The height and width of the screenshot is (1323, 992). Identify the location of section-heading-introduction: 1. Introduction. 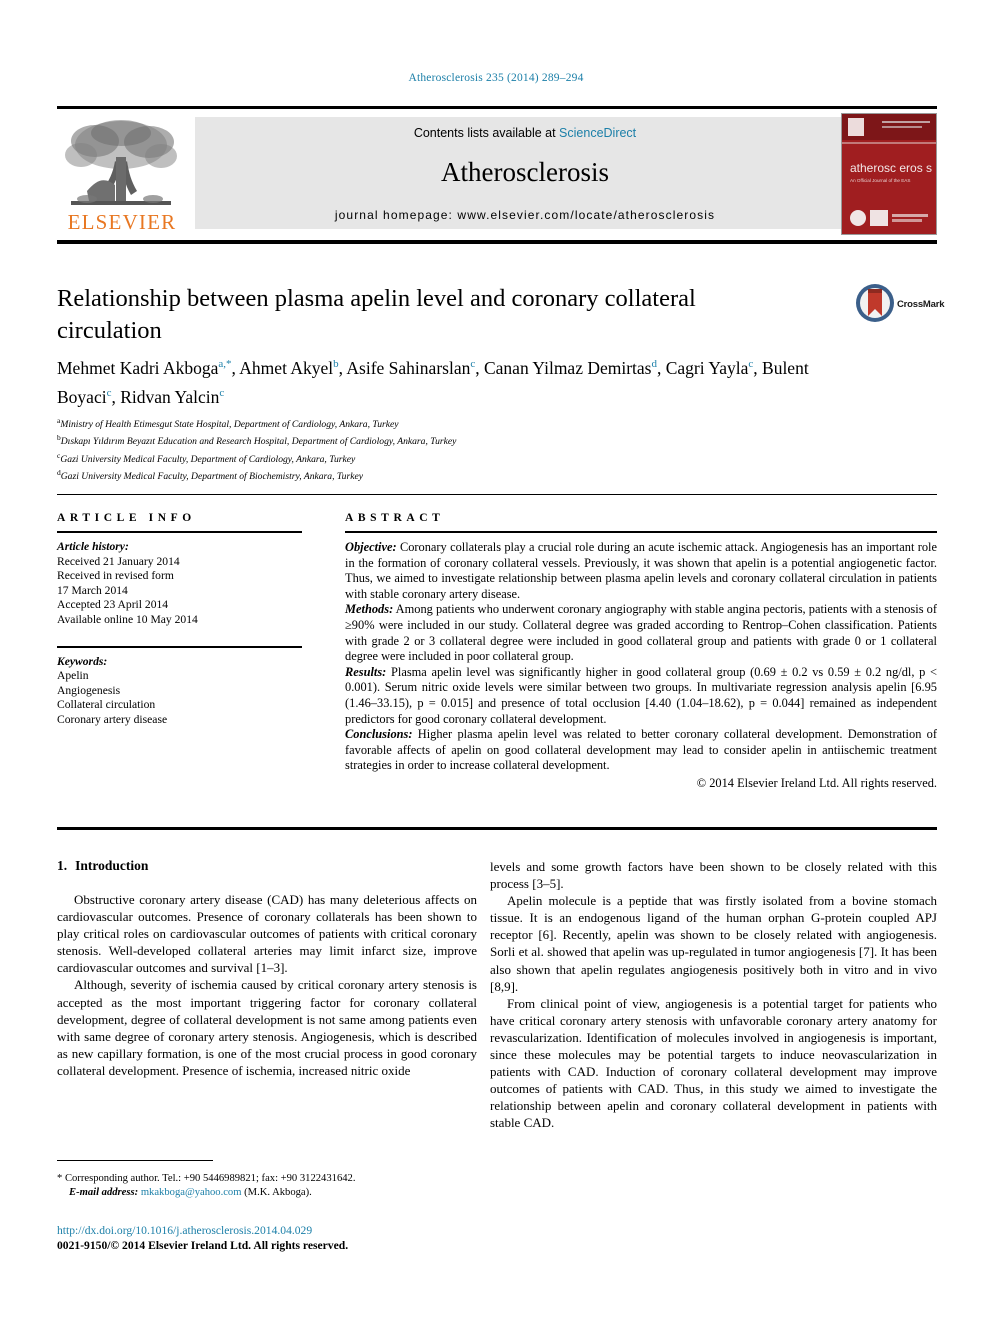
(267, 866).